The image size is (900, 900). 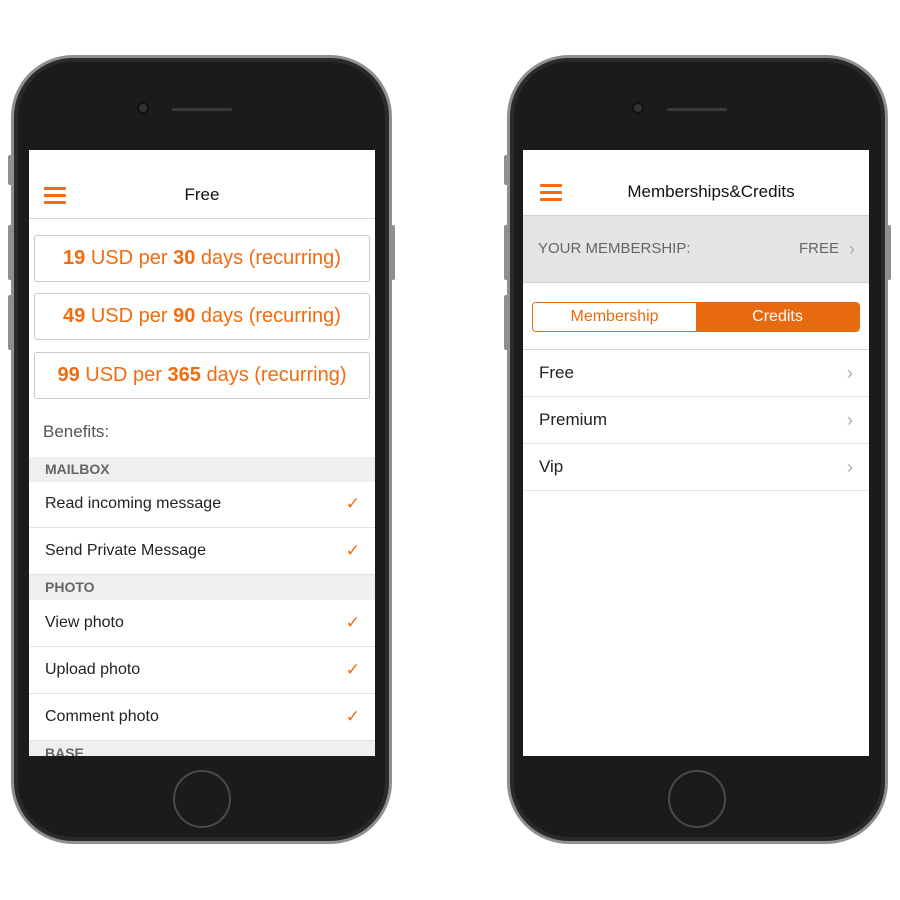 I want to click on plan-button-365-days: 99 USD per 365 days (recurring), so click(x=202, y=375).